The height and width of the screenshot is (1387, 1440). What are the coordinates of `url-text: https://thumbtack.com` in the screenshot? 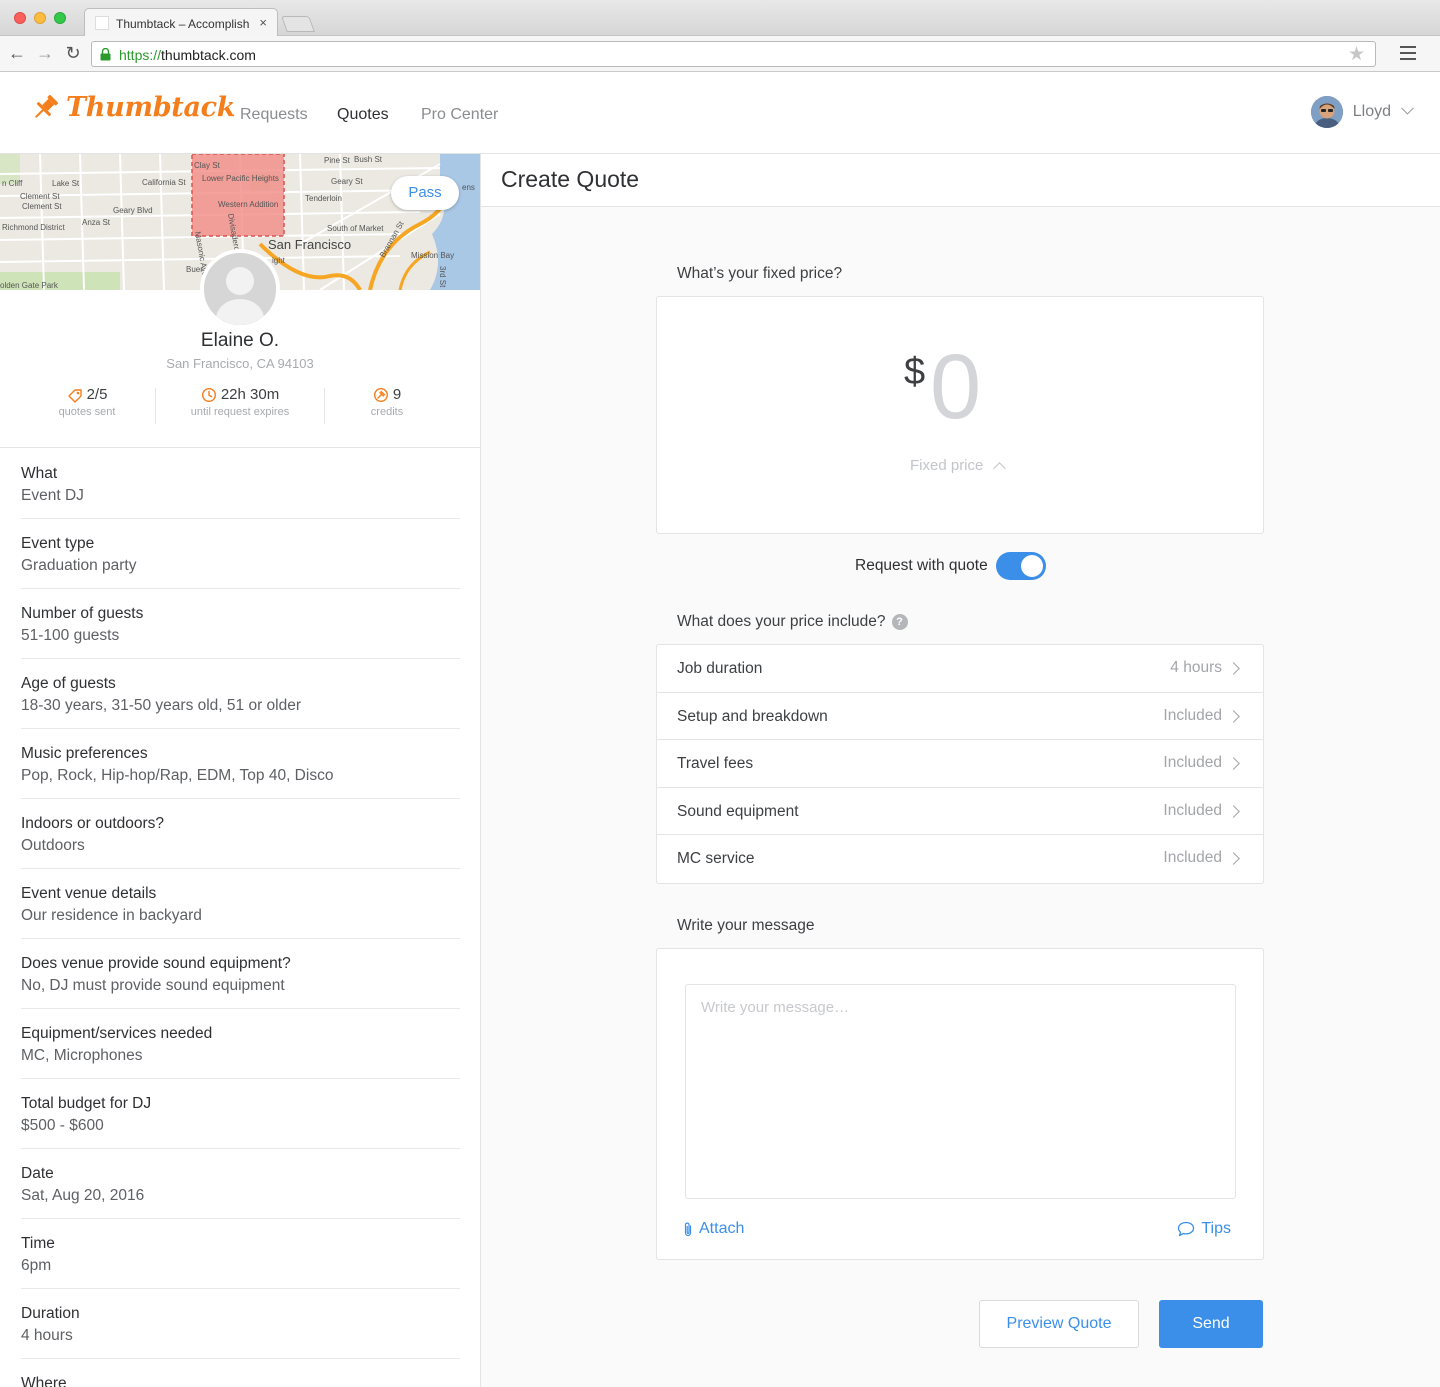 It's located at (187, 55).